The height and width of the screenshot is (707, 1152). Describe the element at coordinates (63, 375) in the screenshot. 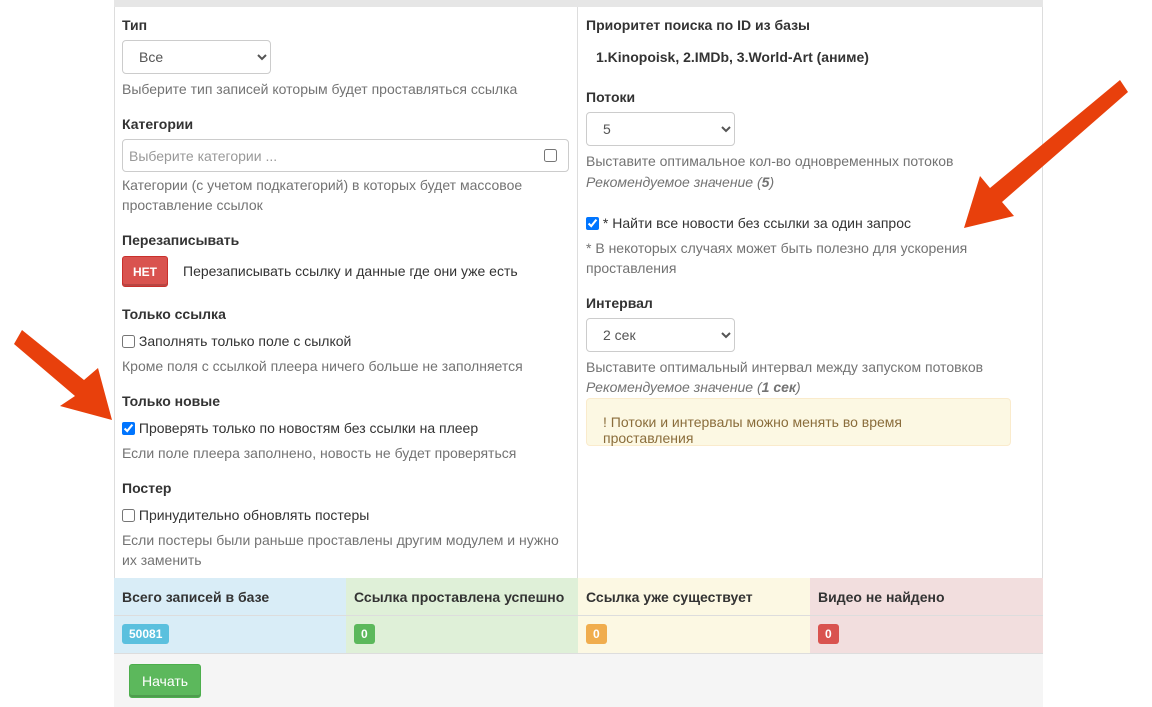

I see `arrow-left` at that location.